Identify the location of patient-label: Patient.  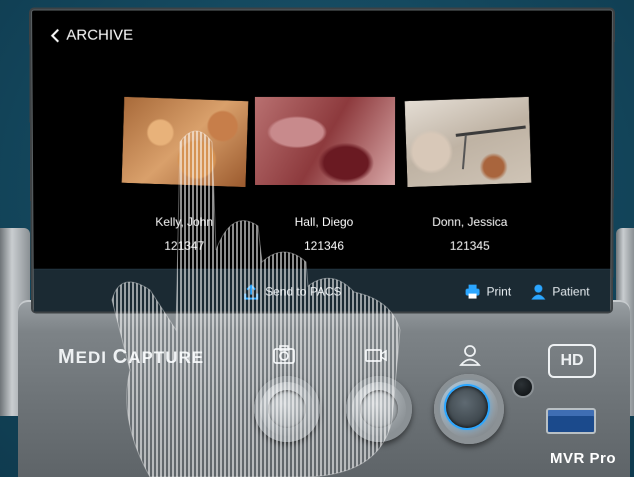
(571, 291).